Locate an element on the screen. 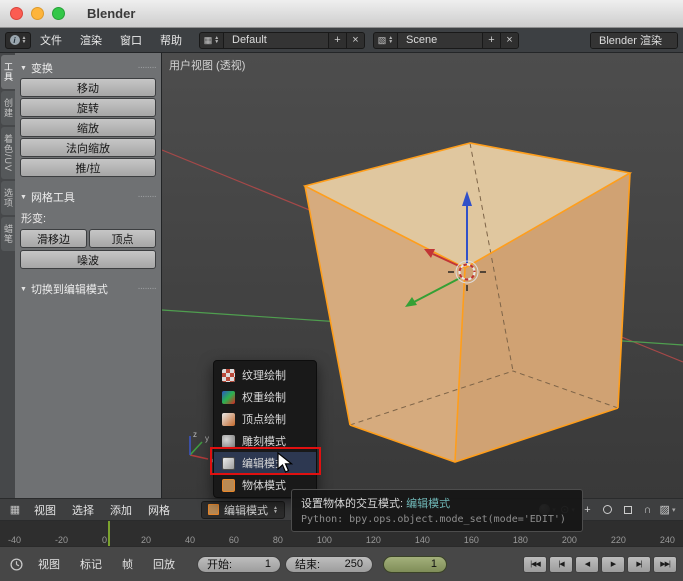 This screenshot has height=581, width=683. menu-item-label: 权重绘制 is located at coordinates (264, 398).